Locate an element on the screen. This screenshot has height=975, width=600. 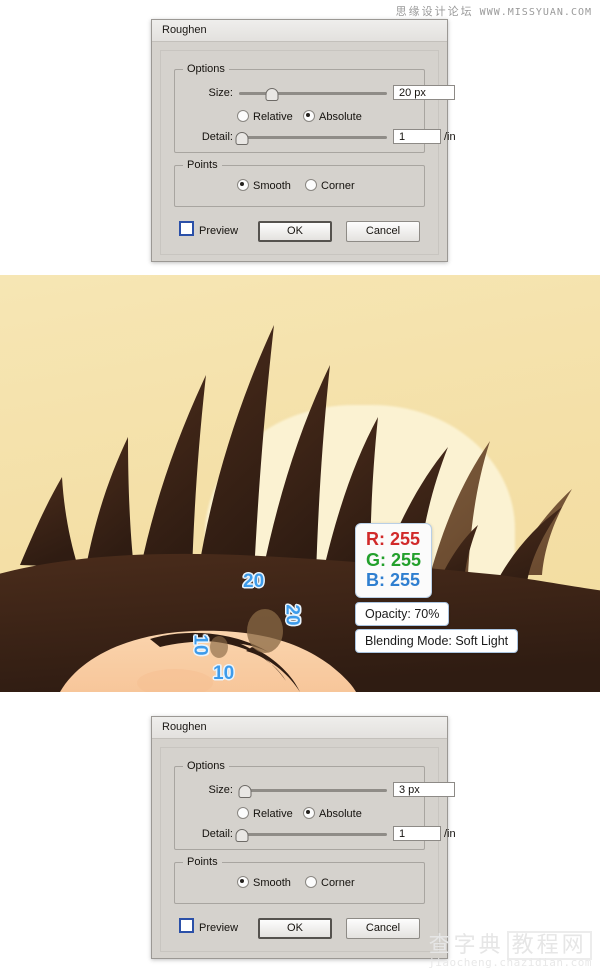
opacity-callout: Opacity: 70% is located at coordinates (402, 614).